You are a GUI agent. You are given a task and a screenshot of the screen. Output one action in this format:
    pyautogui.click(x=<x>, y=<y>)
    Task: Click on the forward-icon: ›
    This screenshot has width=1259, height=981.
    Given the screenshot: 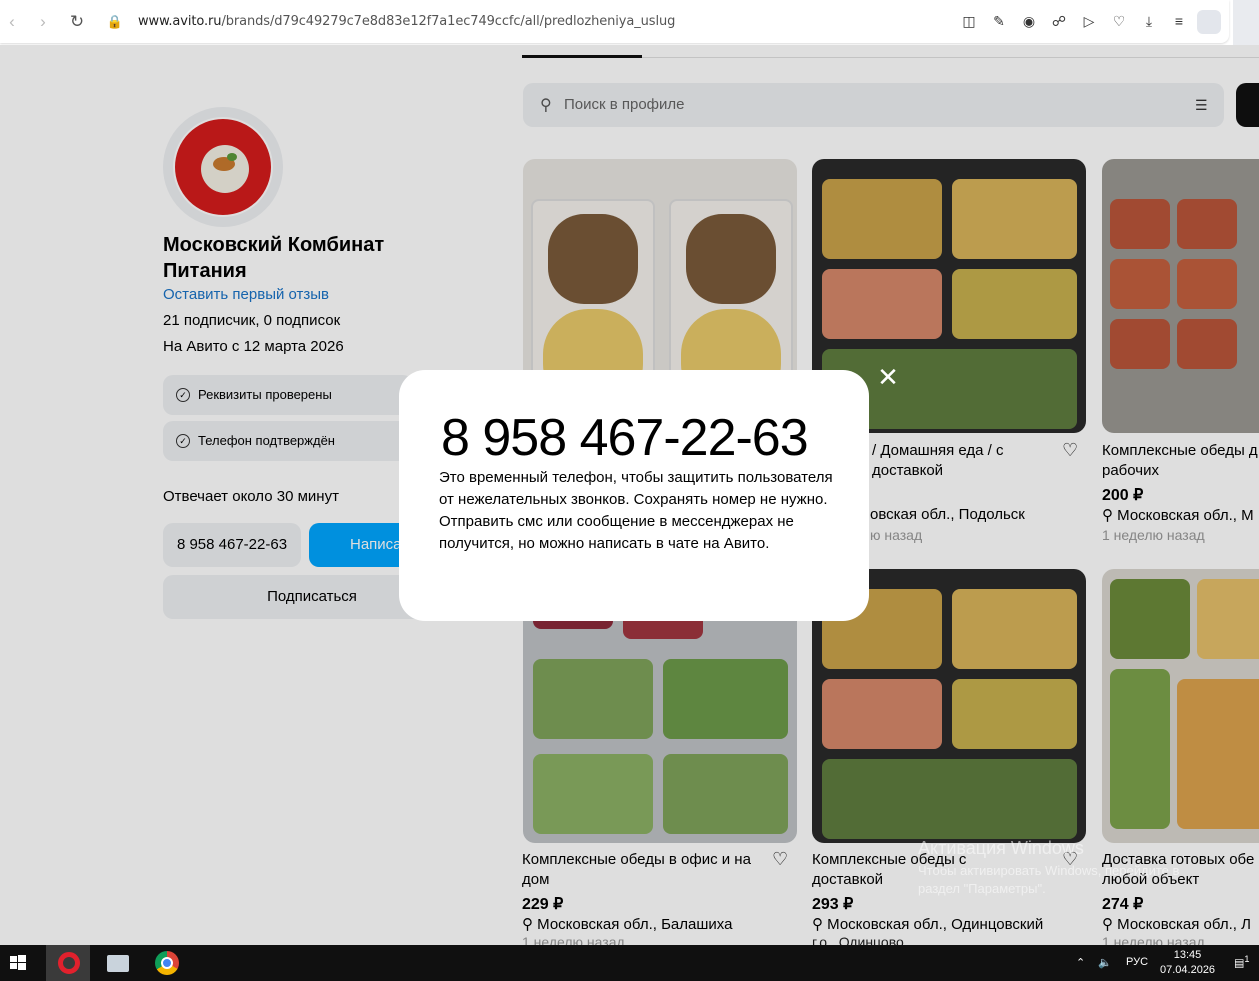 What is the action you would take?
    pyautogui.click(x=43, y=22)
    